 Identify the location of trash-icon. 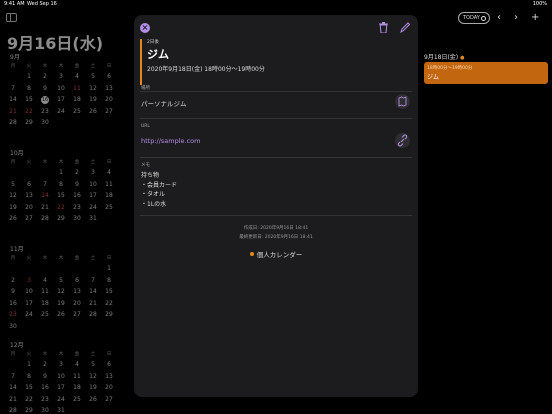
(383, 27).